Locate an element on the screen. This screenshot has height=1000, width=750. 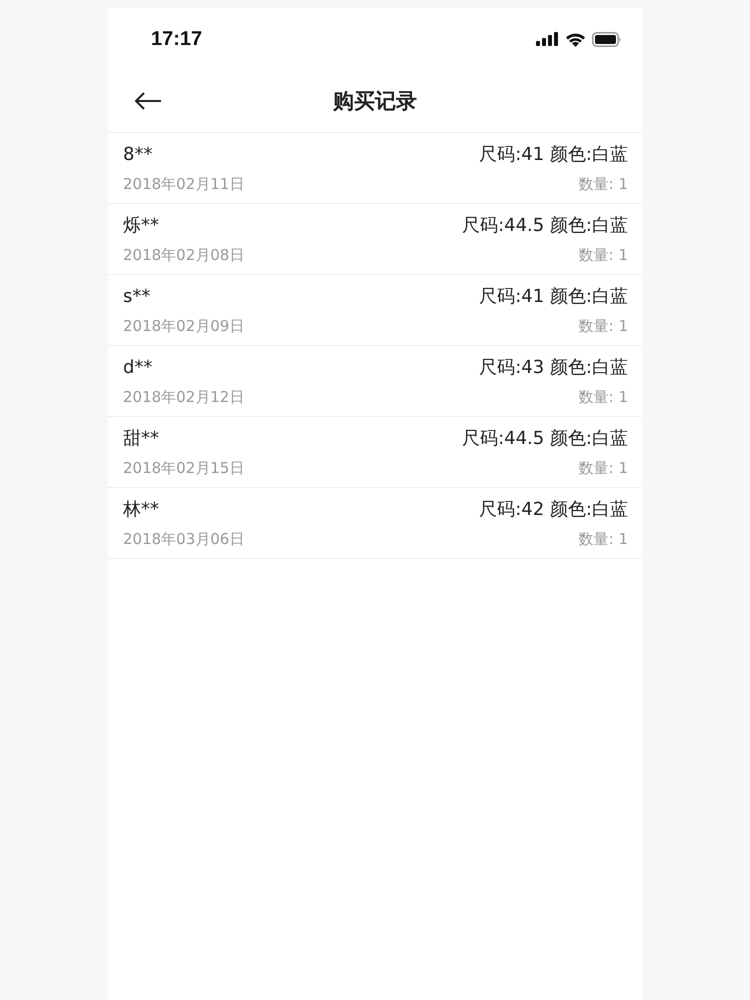
purchase-date: 2018年02月12日 is located at coordinates (183, 397).